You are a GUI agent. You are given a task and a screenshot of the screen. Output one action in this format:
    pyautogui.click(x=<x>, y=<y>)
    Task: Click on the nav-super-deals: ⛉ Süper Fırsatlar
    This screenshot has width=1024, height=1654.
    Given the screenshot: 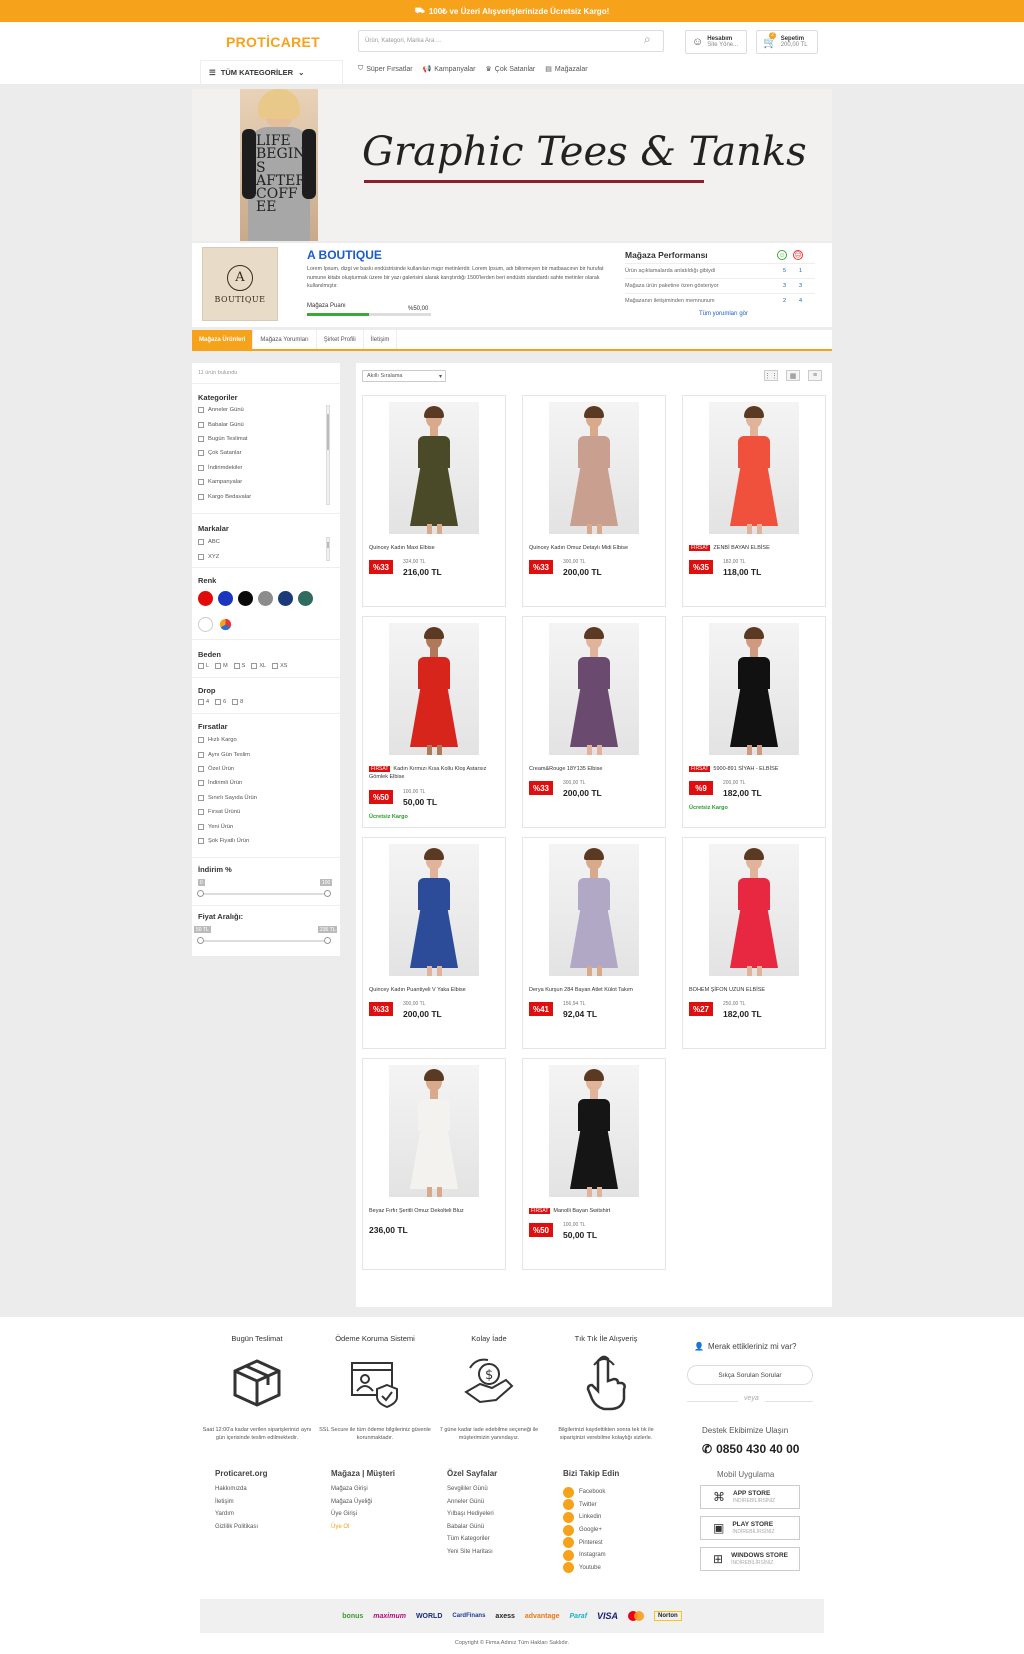 What is the action you would take?
    pyautogui.click(x=385, y=69)
    